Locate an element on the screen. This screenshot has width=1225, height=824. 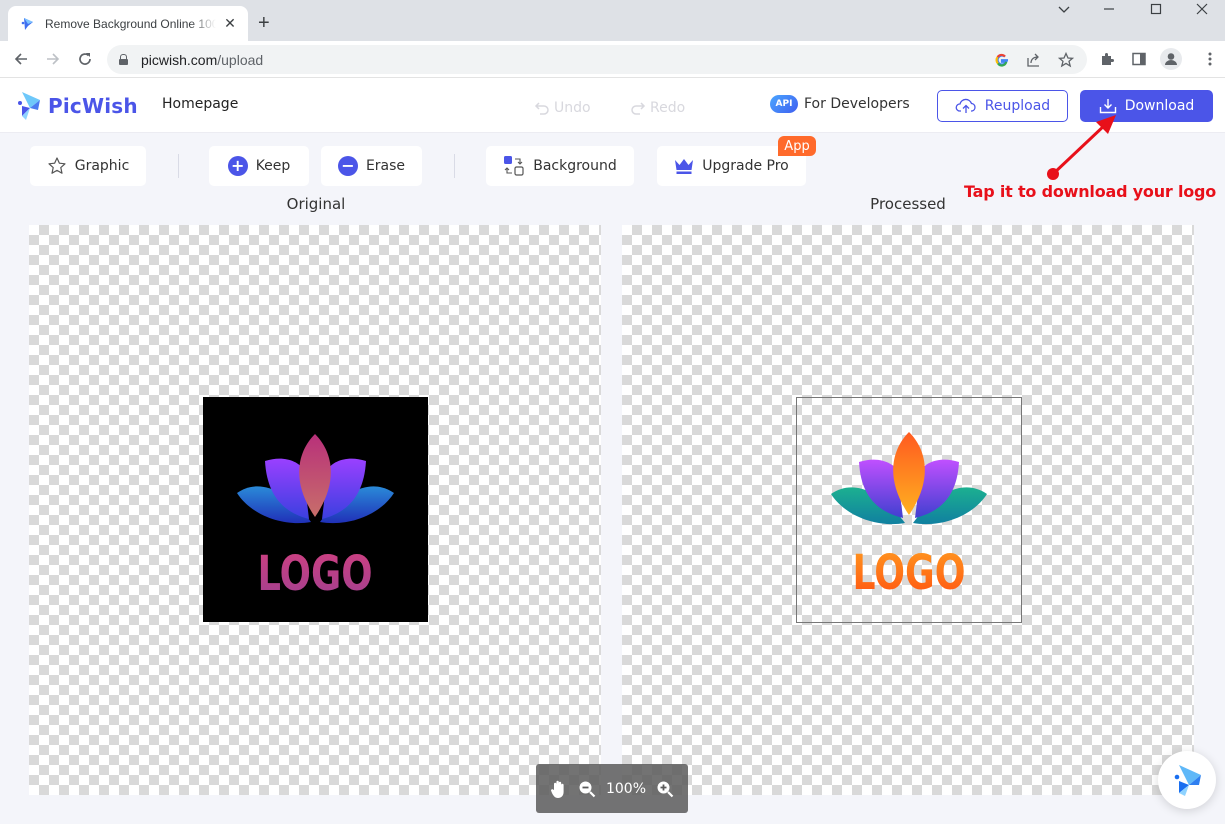
extensions-puzzle-icon is located at coordinates (1107, 59).